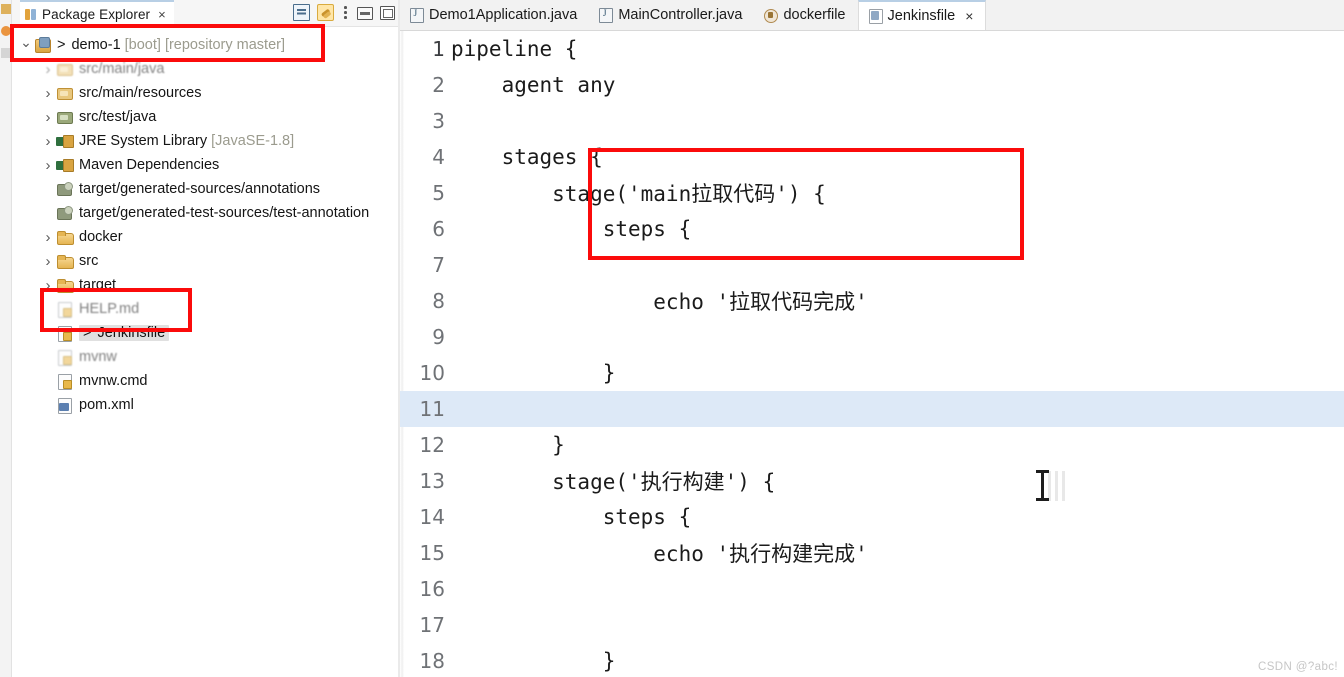  I want to click on code-line-8: 8 echo '拉取代码完成', so click(872, 301).